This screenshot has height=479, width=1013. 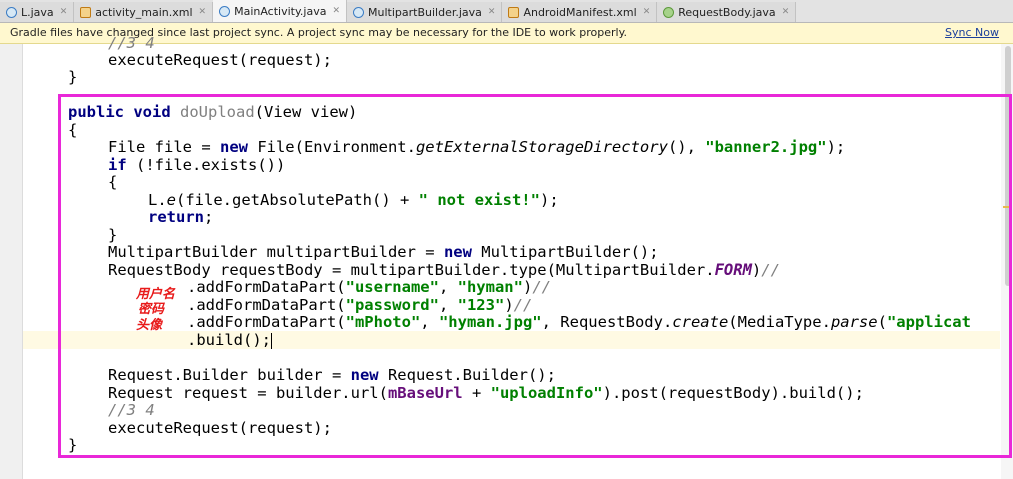 I want to click on tab-label: MainActivity.java, so click(x=280, y=11).